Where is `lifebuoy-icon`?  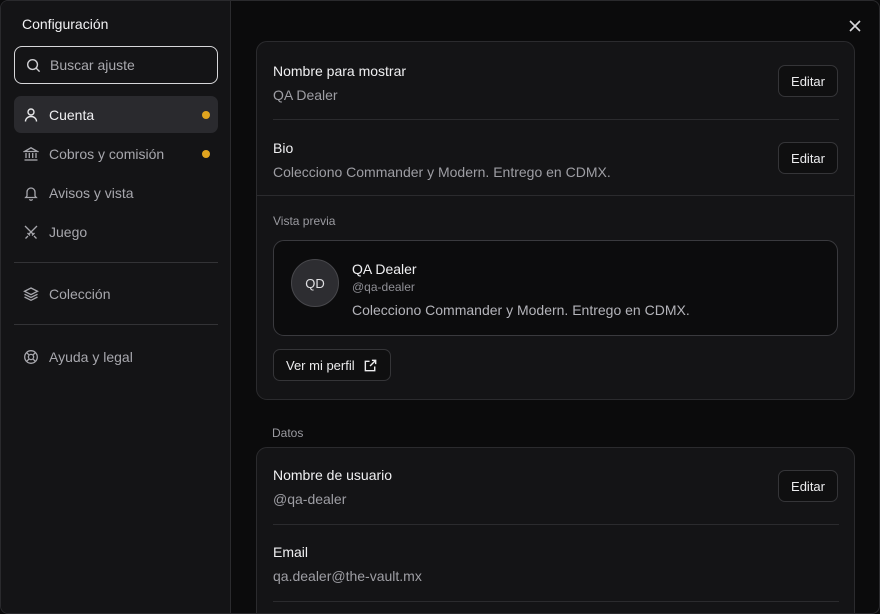 lifebuoy-icon is located at coordinates (31, 356).